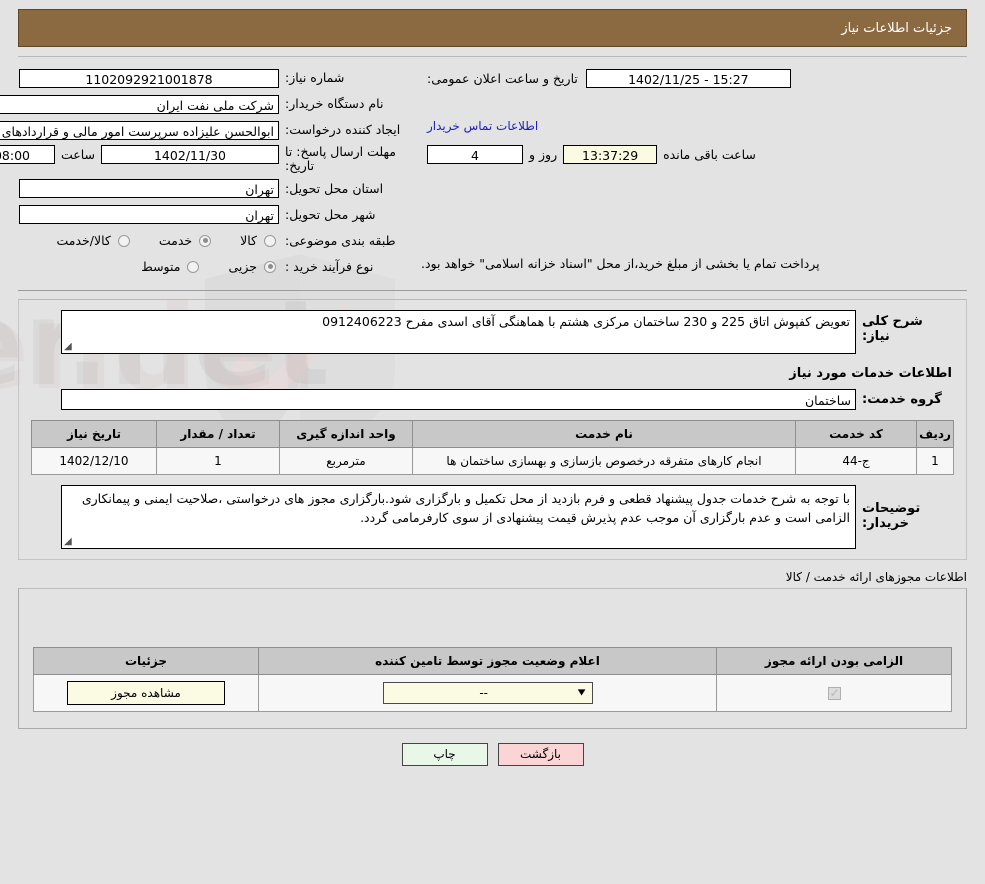  Describe the element at coordinates (346, 460) in the screenshot. I see `cell-unit: مترمربع` at that location.